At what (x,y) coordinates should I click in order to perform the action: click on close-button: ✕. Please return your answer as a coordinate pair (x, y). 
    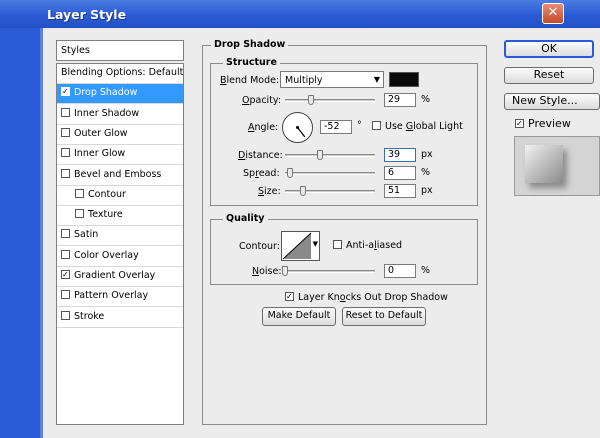
    Looking at the image, I should click on (553, 13).